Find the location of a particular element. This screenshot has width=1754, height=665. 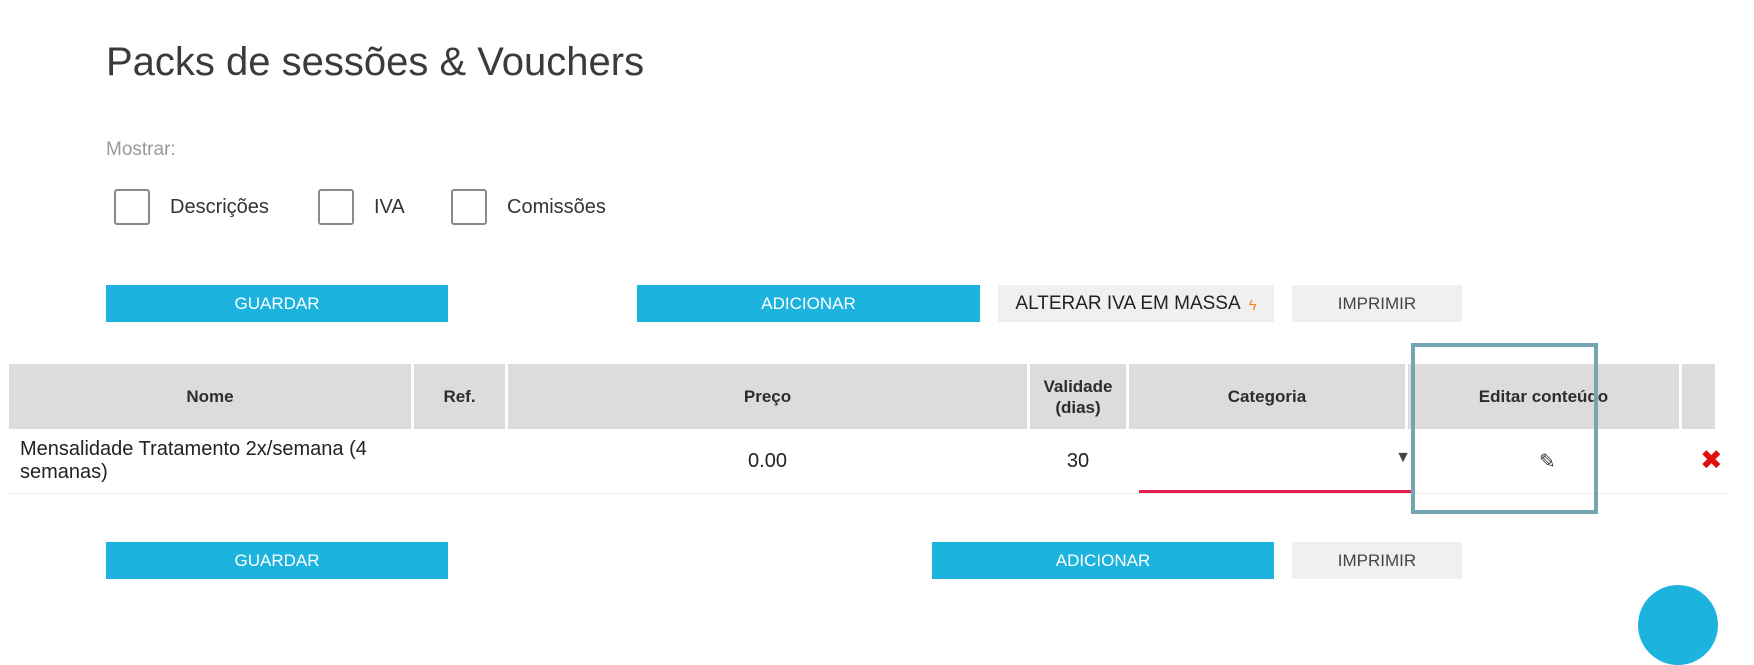

checkbox-commissions: Comissões is located at coordinates (528, 207).